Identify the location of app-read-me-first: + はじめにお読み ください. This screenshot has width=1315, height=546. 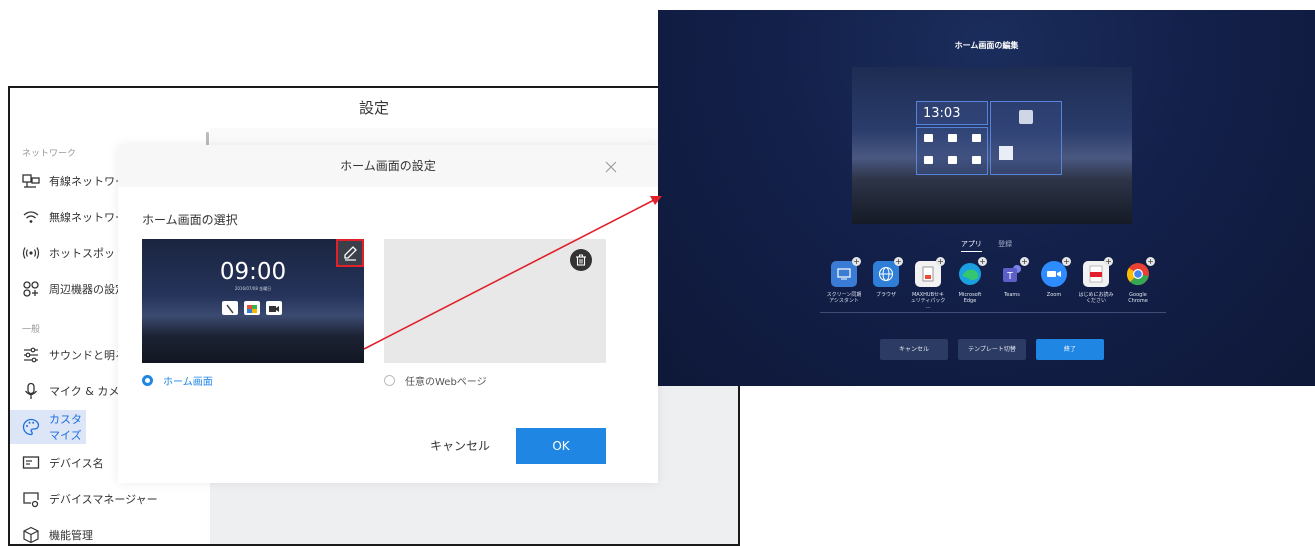
(1096, 280).